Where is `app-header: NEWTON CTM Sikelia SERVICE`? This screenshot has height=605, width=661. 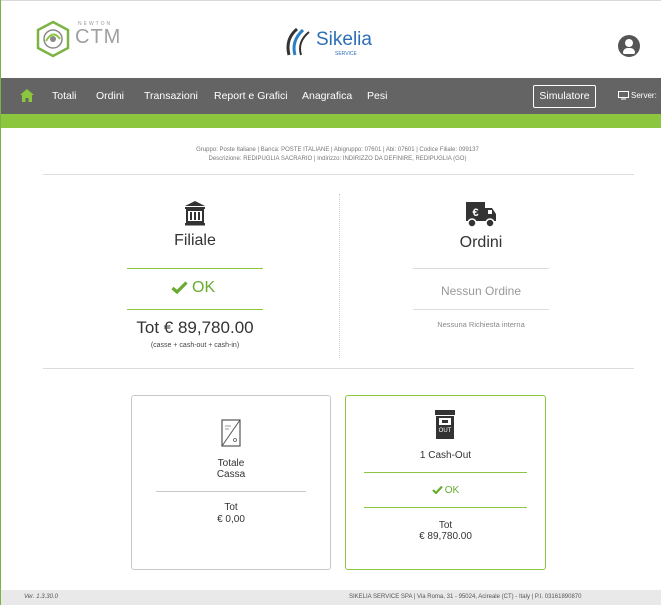 app-header: NEWTON CTM Sikelia SERVICE is located at coordinates (331, 39).